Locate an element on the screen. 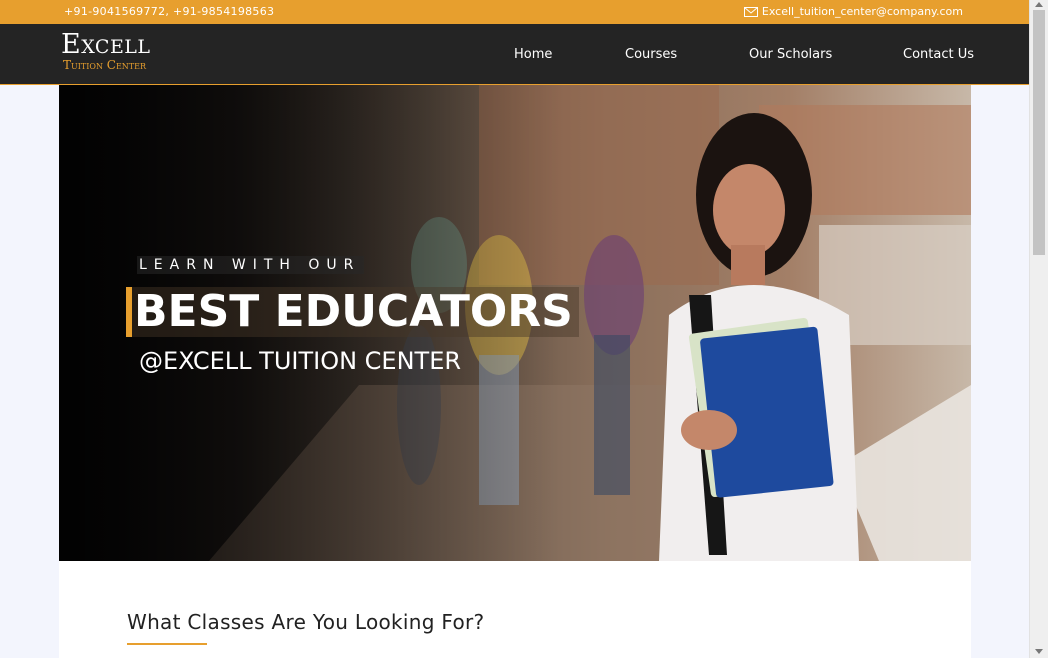 The image size is (1048, 658). hero-headline: BEST EDUCATORS is located at coordinates (355, 312).